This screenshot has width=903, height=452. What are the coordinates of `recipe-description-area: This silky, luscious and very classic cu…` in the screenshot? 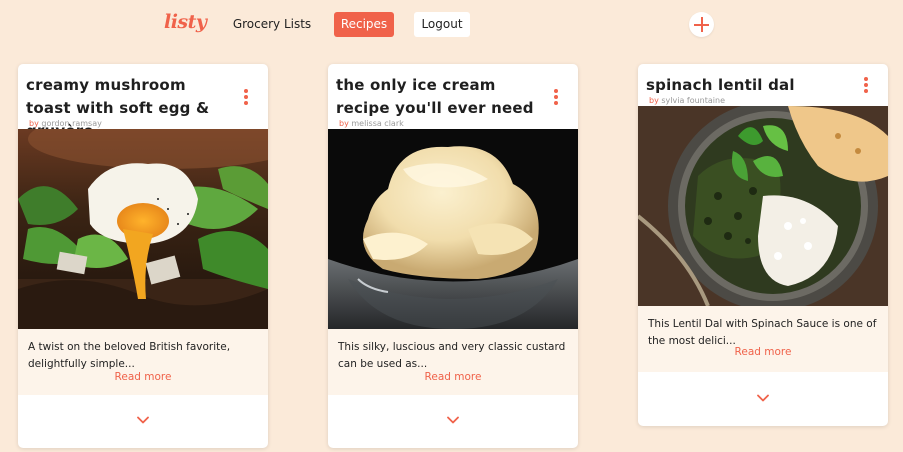 It's located at (453, 362).